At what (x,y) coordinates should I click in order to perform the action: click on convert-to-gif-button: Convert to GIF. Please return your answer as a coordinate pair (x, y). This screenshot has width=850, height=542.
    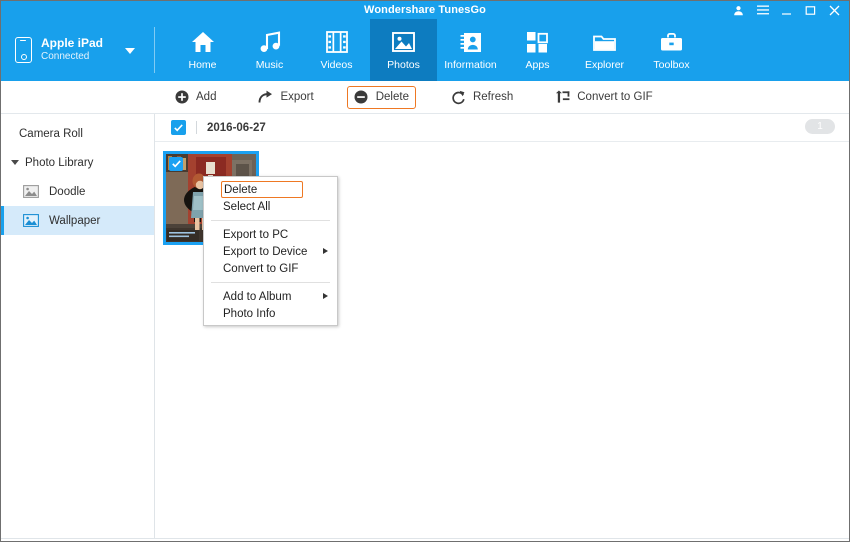
    Looking at the image, I should click on (603, 97).